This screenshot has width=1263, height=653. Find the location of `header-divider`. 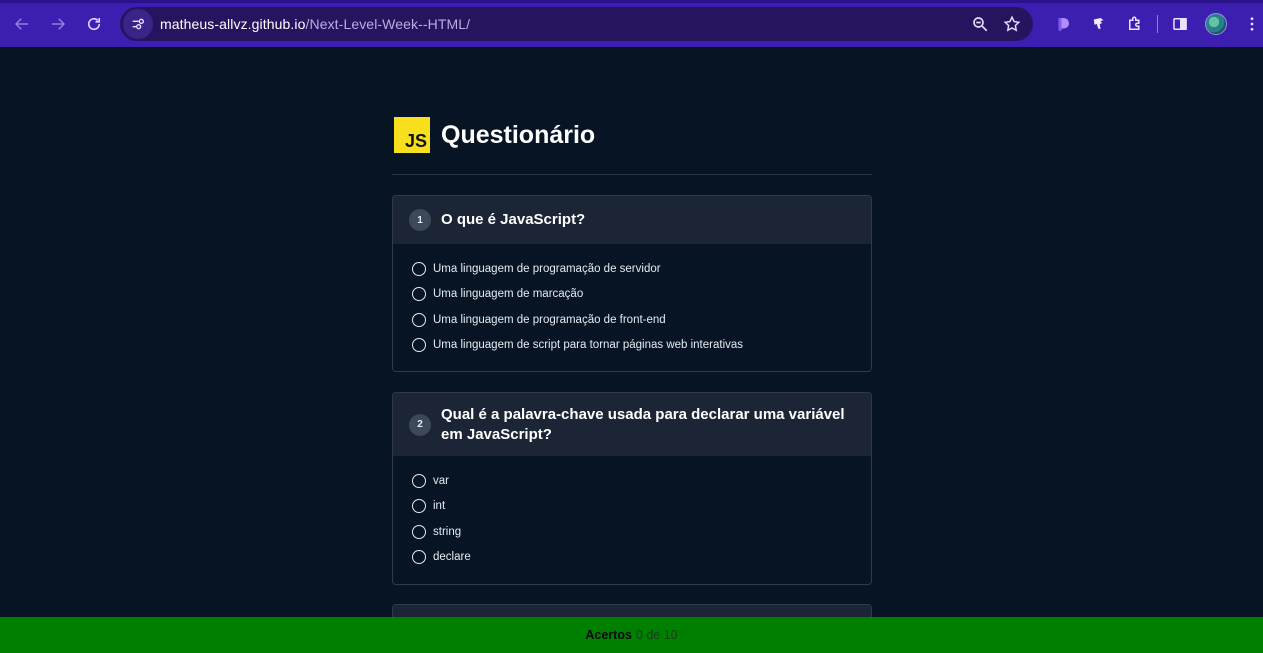

header-divider is located at coordinates (632, 174).